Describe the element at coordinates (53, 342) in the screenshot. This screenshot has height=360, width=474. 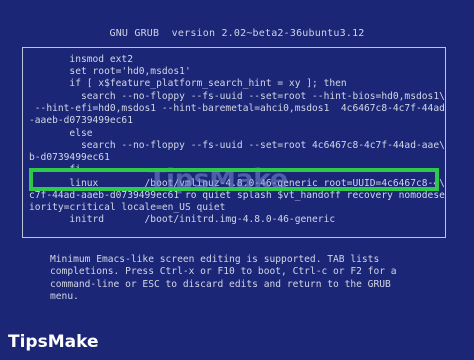
I see `brand-logo: TipsMake` at that location.